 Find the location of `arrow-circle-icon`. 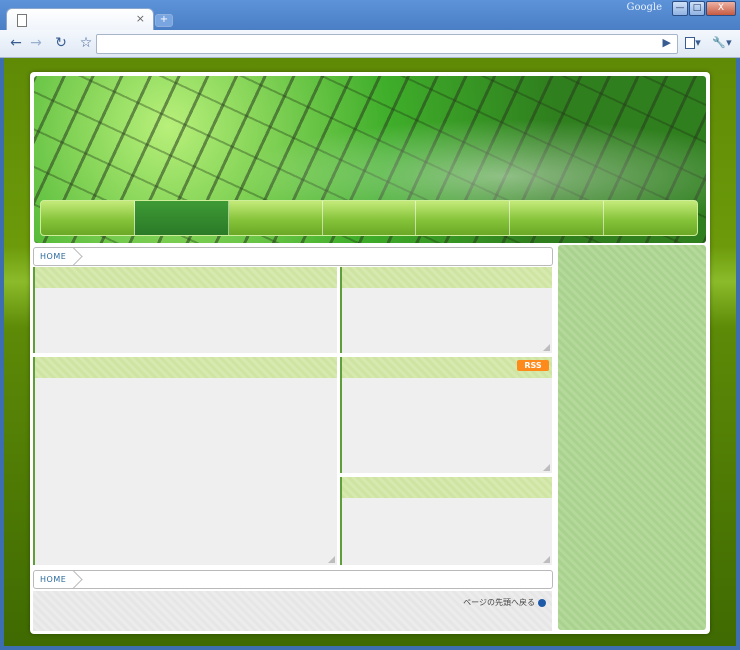

arrow-circle-icon is located at coordinates (542, 602).